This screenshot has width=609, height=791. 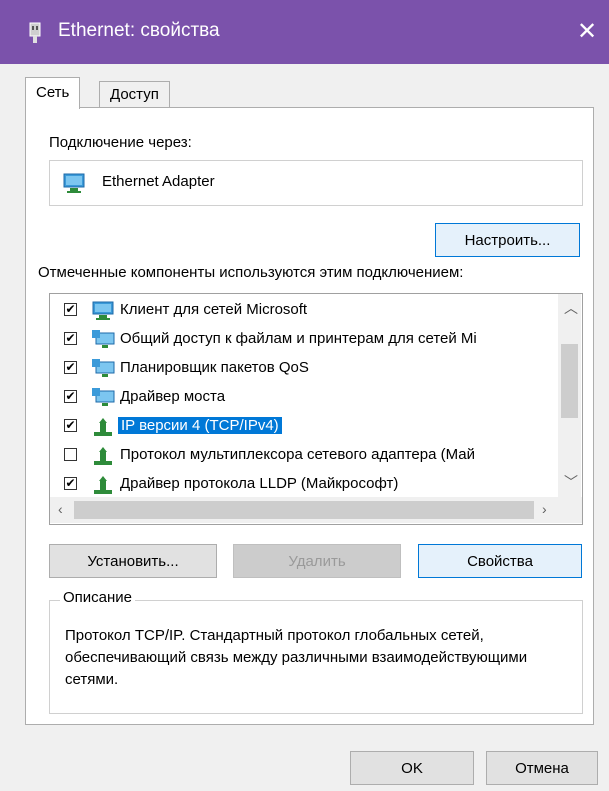 What do you see at coordinates (571, 482) in the screenshot?
I see `chevron-down-icon: ﹀` at bounding box center [571, 482].